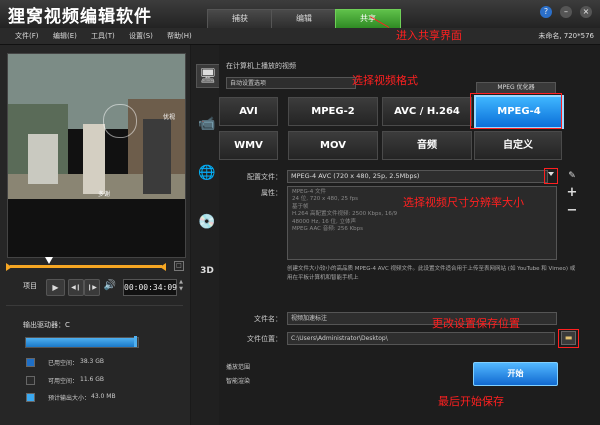 The image size is (600, 425). I want to click on camera-icon: 📹, so click(207, 124).